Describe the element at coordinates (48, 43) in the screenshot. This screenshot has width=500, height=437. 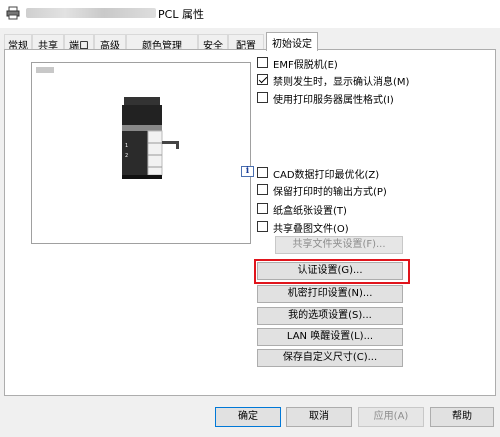
I see `tab-sharing: 共享` at that location.